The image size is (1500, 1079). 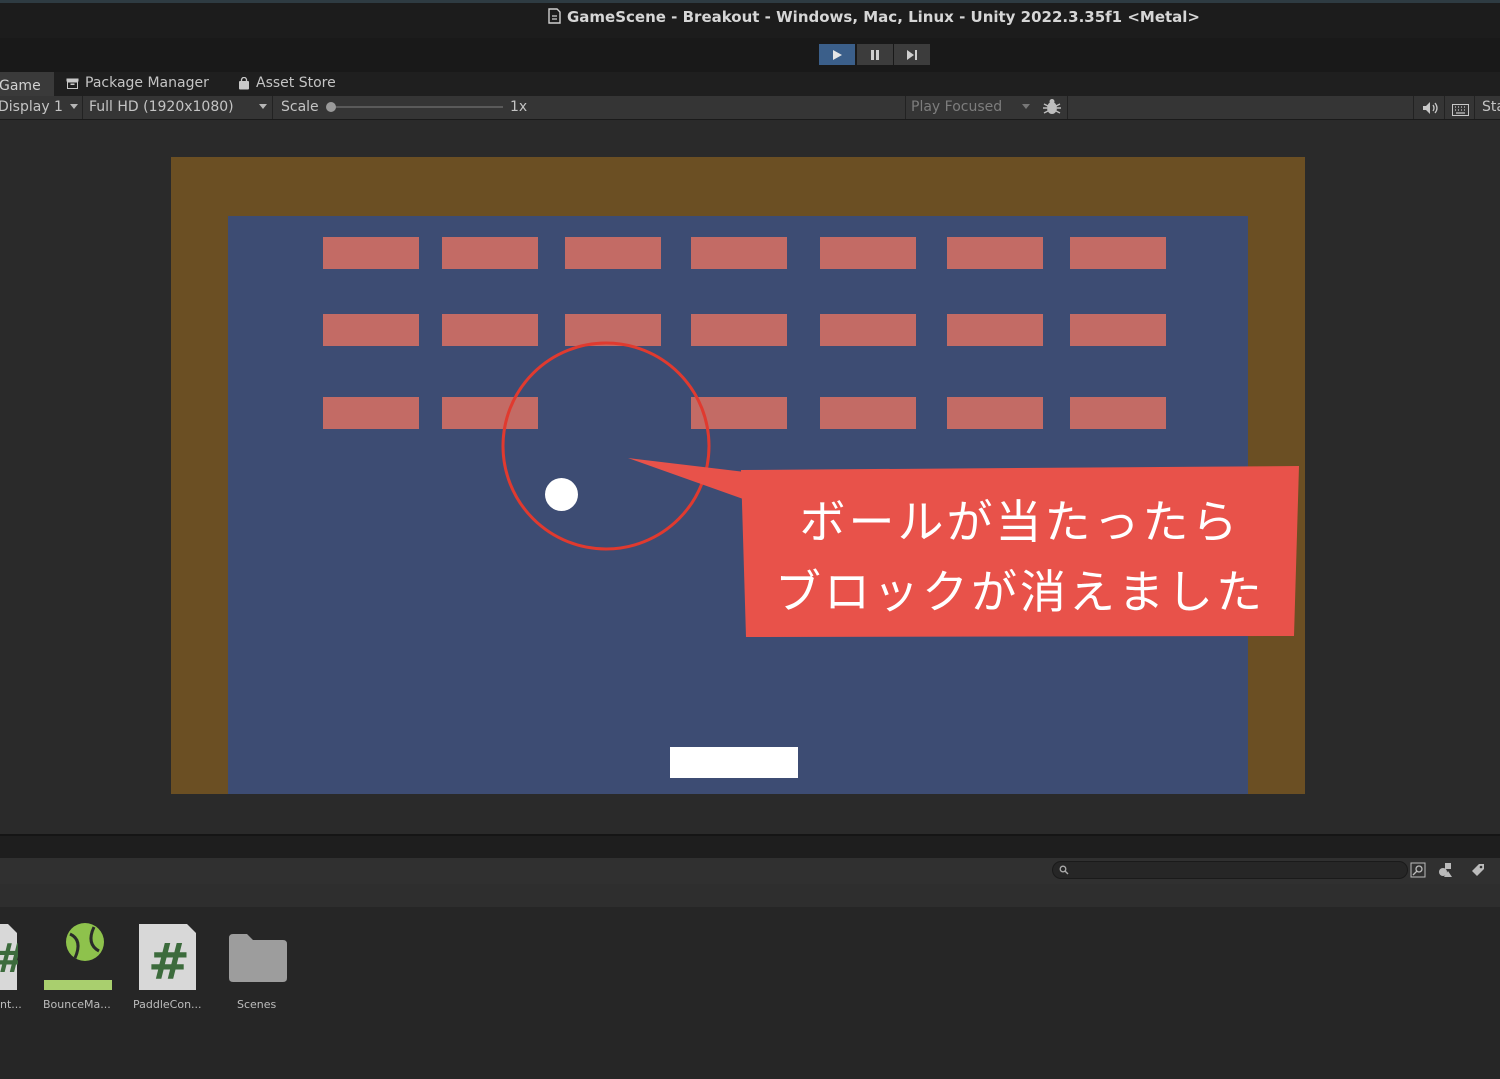 I want to click on filter-by-type-button, so click(x=1446, y=872).